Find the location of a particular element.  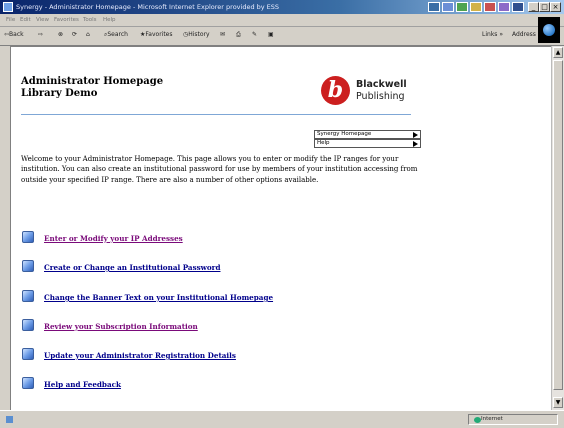

back-label: Back is located at coordinates (16, 34).